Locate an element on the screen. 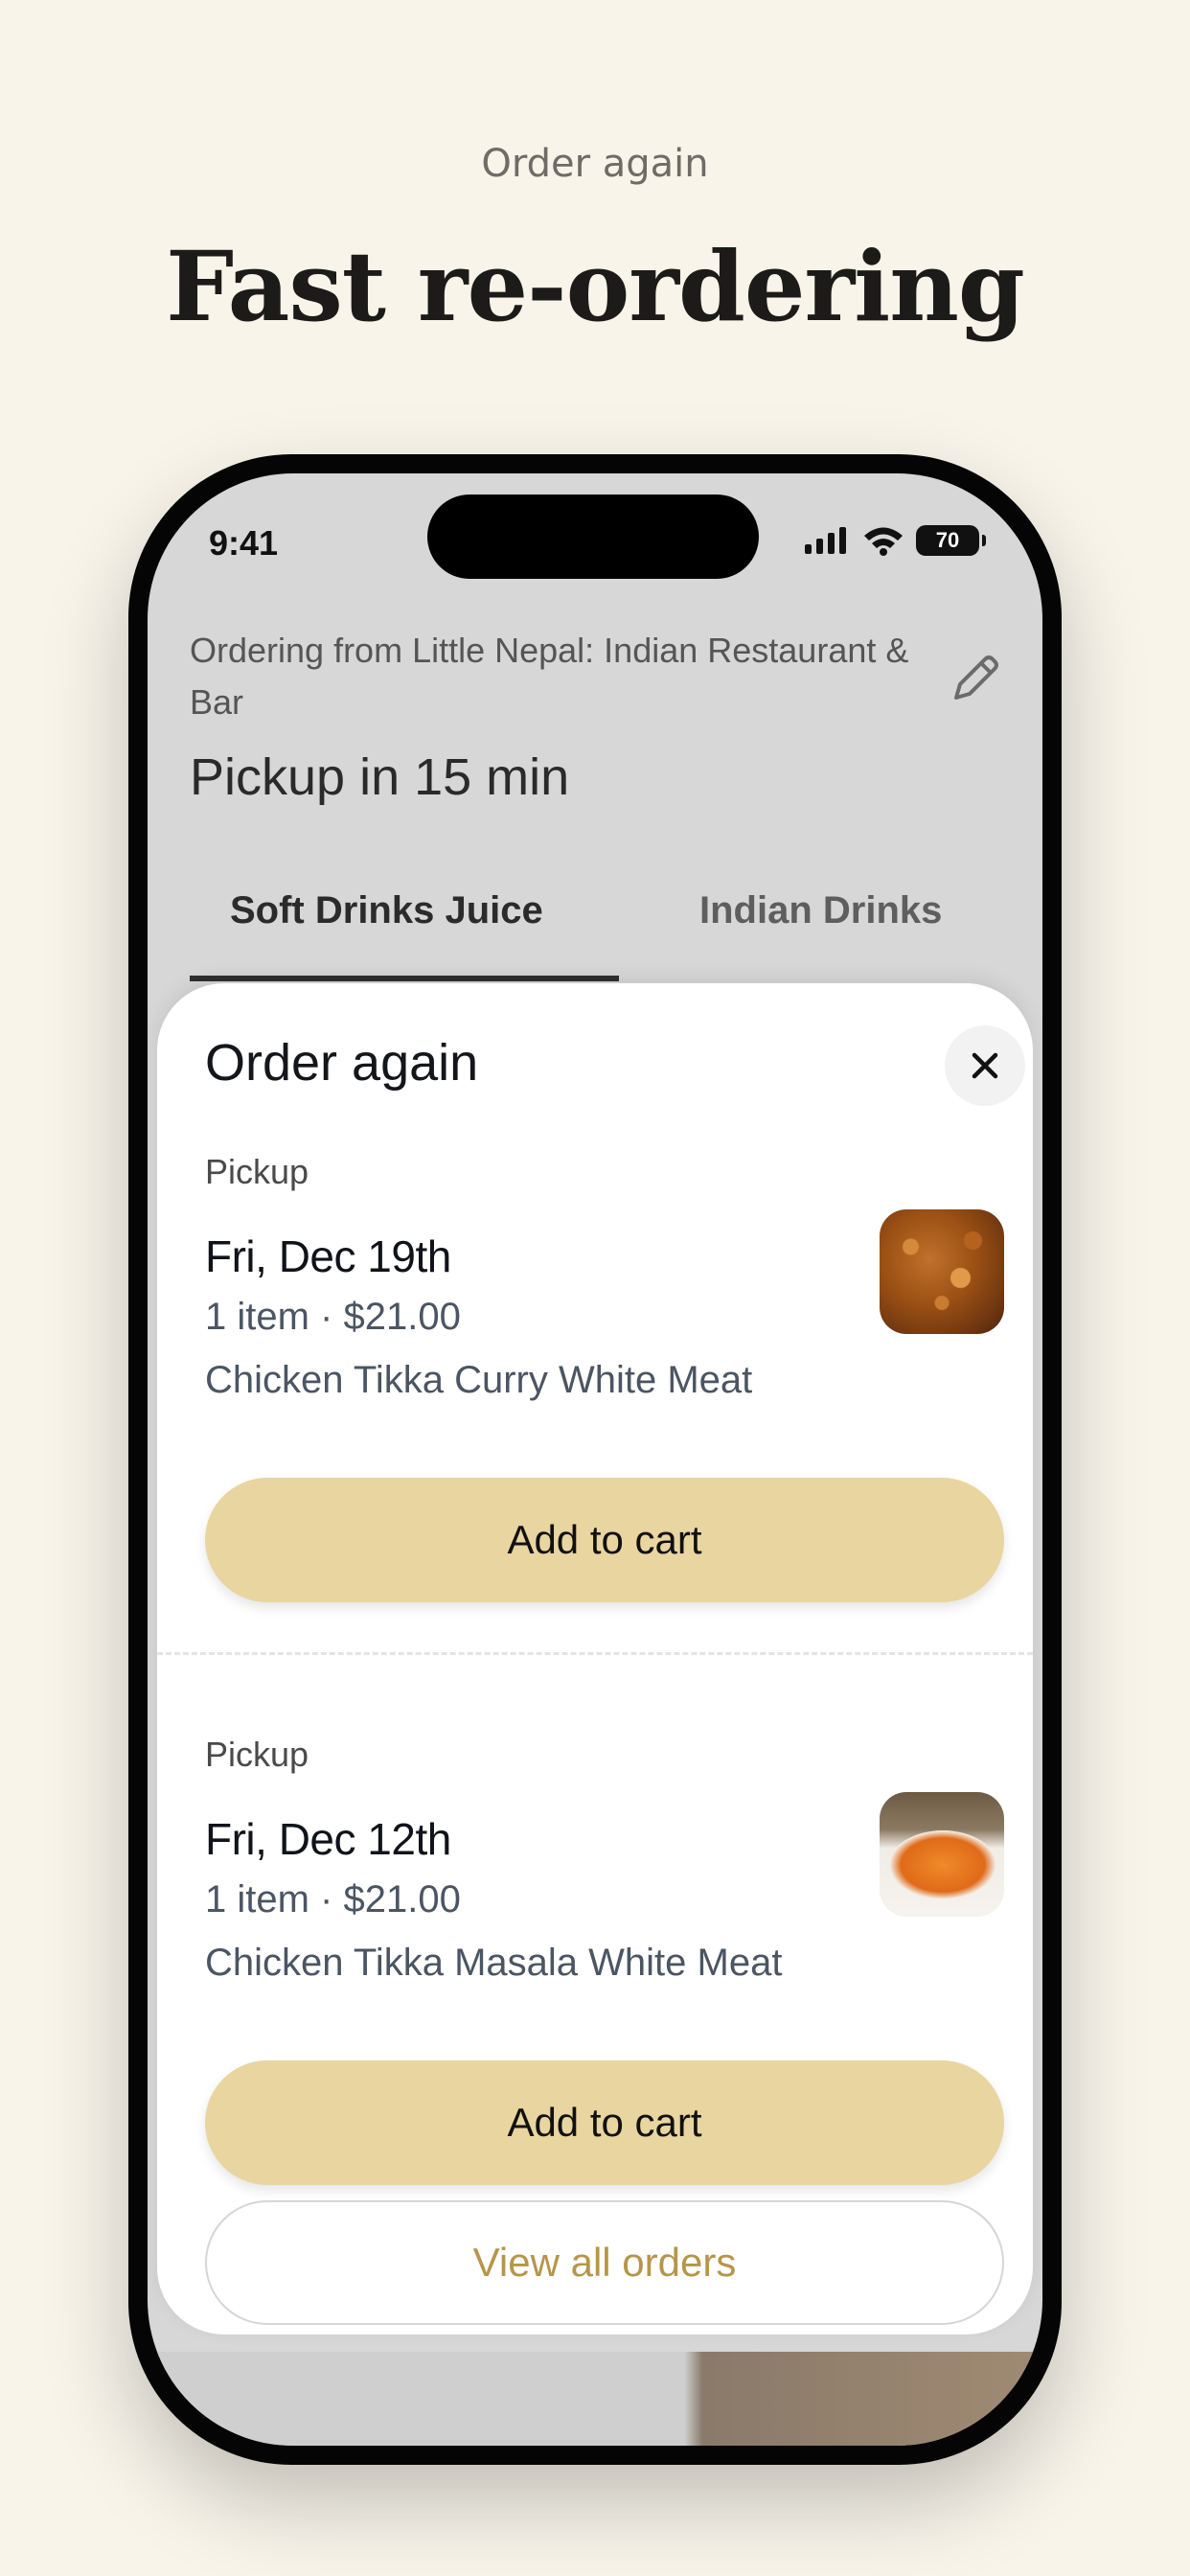  close-icon is located at coordinates (985, 1065).